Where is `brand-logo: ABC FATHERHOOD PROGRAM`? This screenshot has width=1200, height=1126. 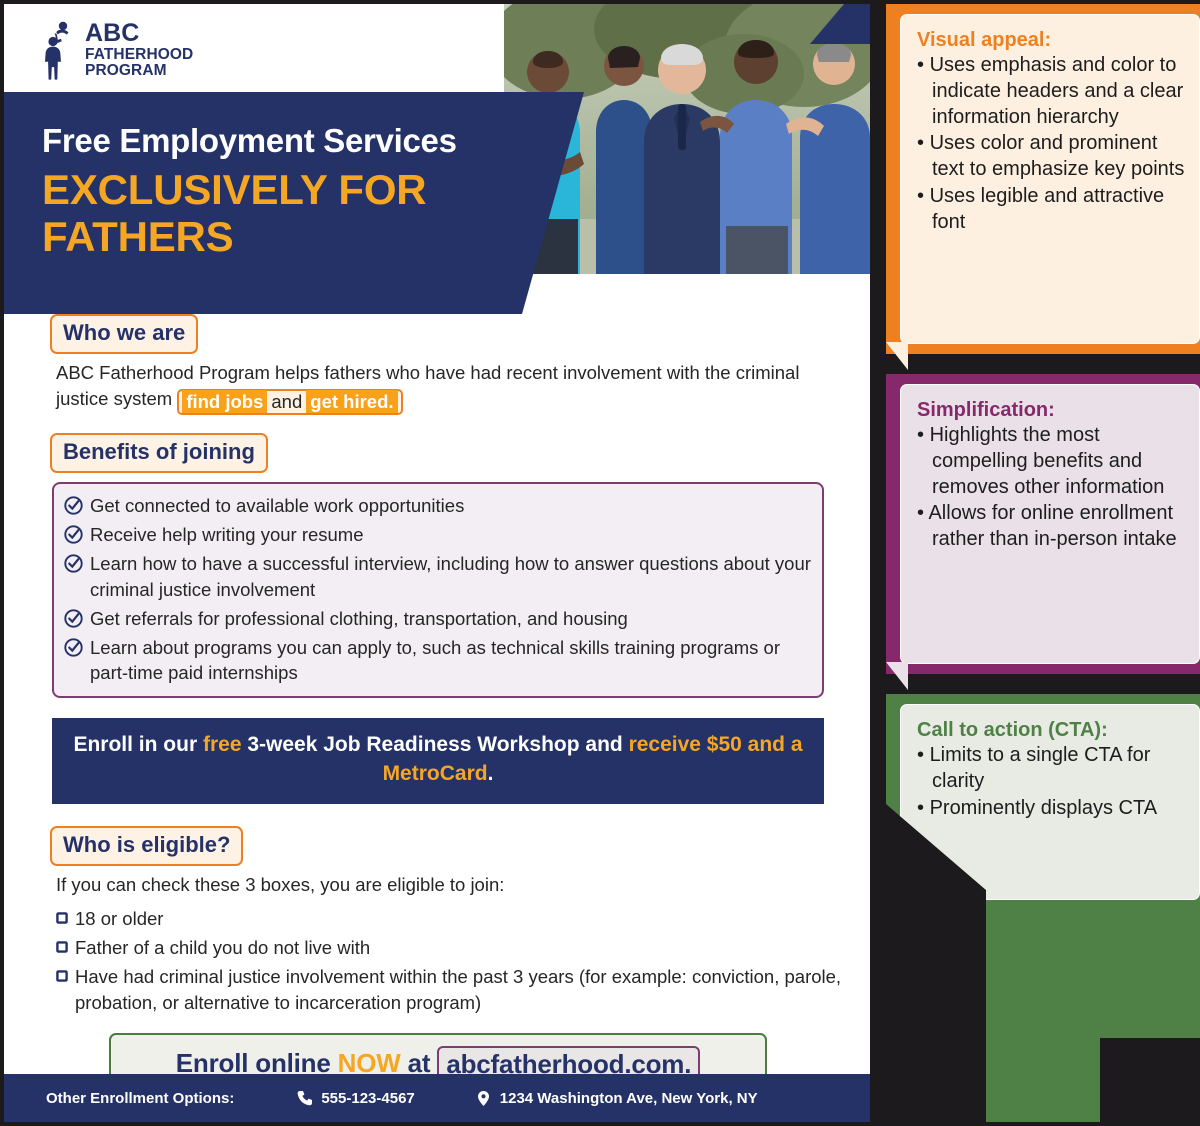
brand-logo: ABC FATHERHOOD PROGRAM is located at coordinates (117, 50).